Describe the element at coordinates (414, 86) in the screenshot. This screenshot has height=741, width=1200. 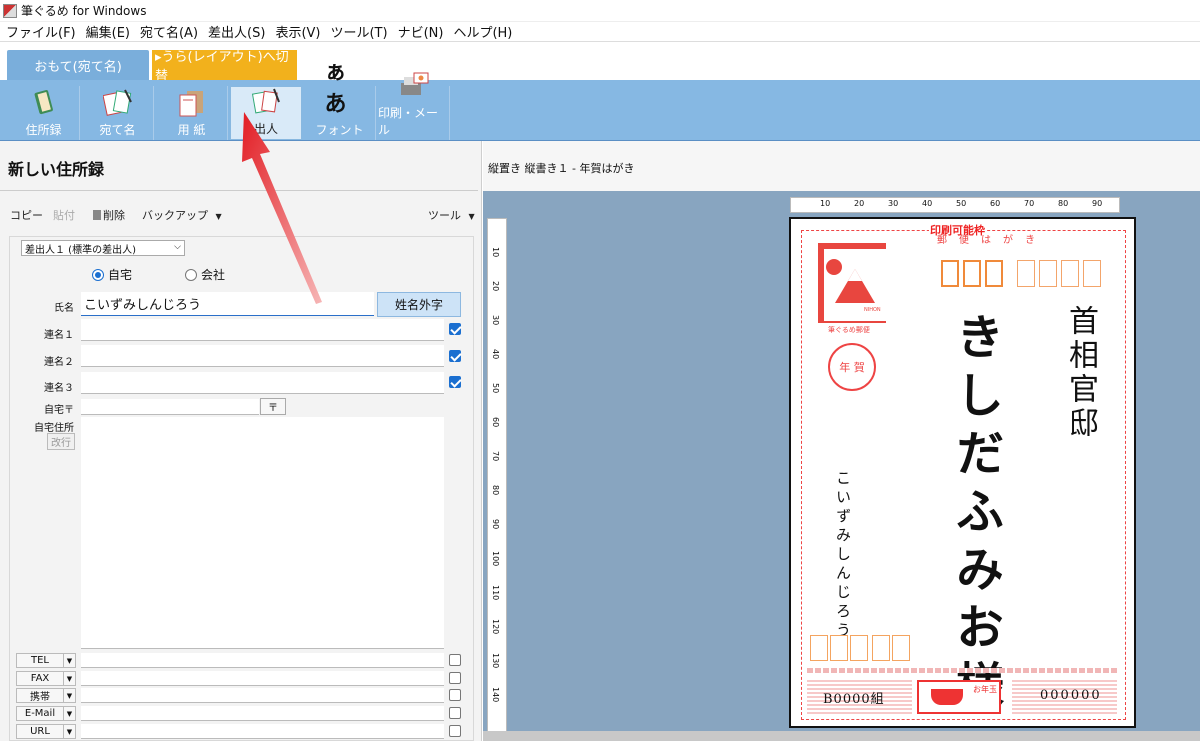
I see `printer-mail-icon` at that location.